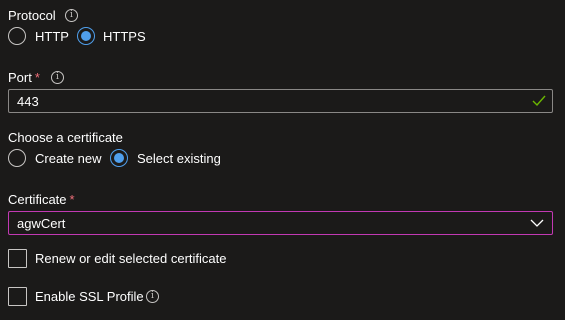 The height and width of the screenshot is (320, 565). Describe the element at coordinates (89, 296) in the screenshot. I see `enable-ssl-profile-label: Enable SSL Profile` at that location.